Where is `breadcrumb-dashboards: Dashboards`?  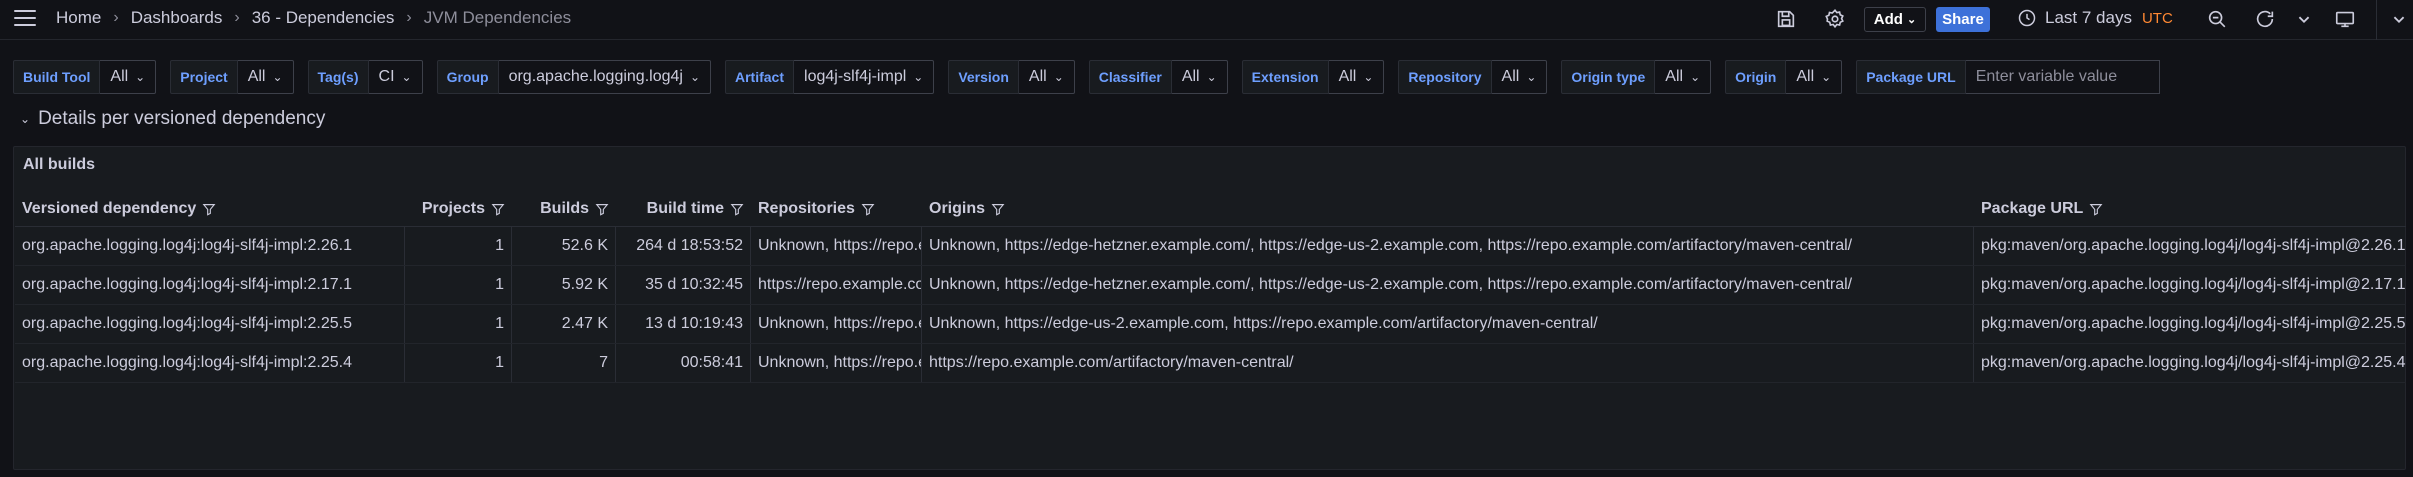
breadcrumb-dashboards: Dashboards is located at coordinates (177, 18).